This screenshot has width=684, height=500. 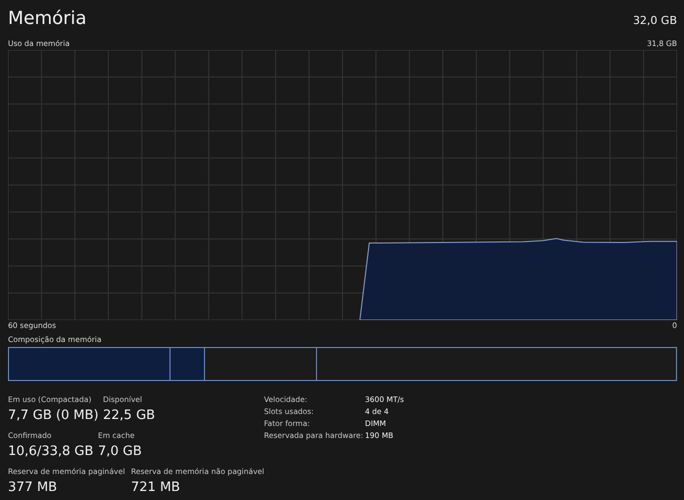 I want to click on stat-value: 7,7 GB (0 MB), so click(x=53, y=416).